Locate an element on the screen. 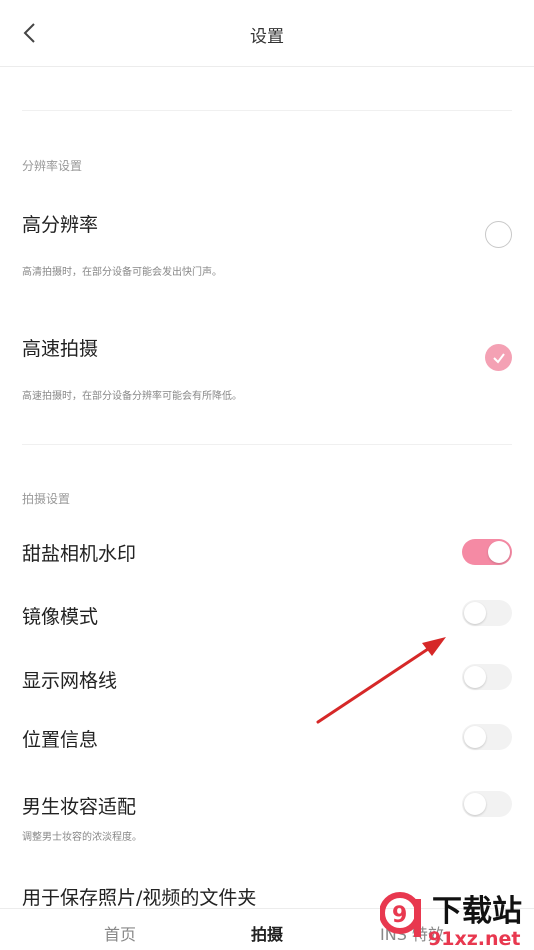 The height and width of the screenshot is (950, 534). mirror-mode-toggle is located at coordinates (487, 613).